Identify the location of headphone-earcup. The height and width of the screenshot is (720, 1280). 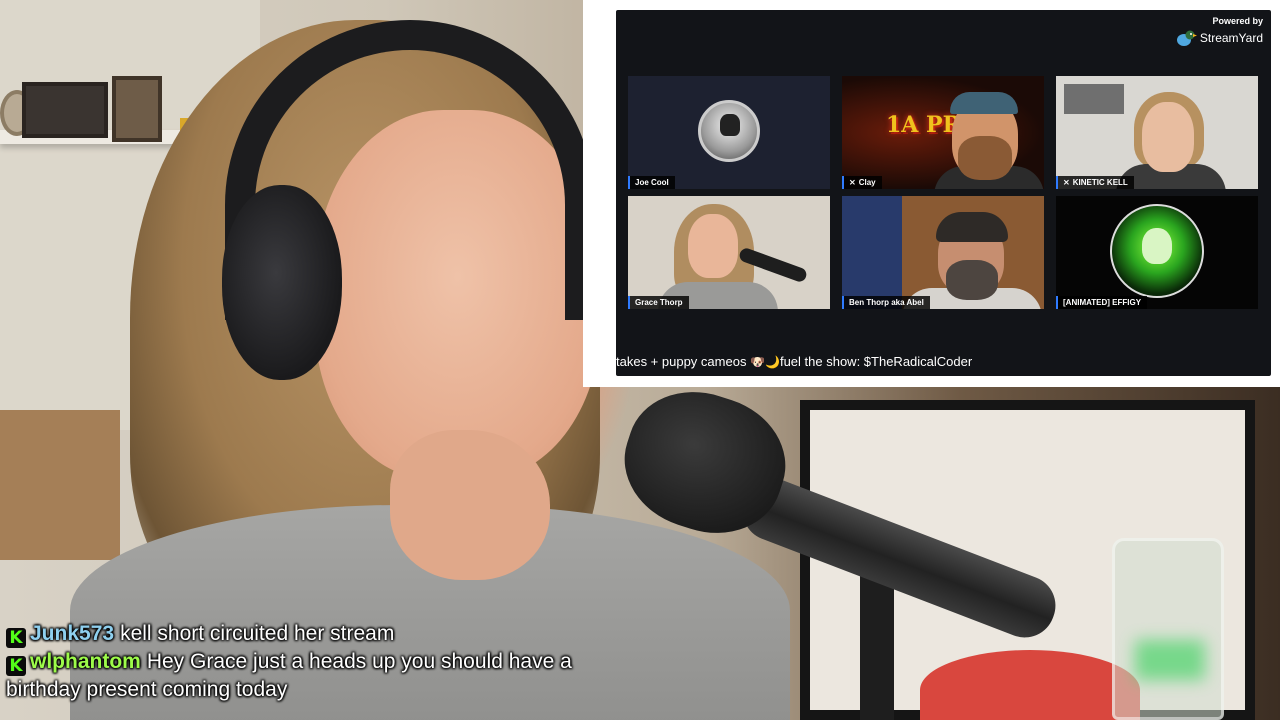
(282, 282).